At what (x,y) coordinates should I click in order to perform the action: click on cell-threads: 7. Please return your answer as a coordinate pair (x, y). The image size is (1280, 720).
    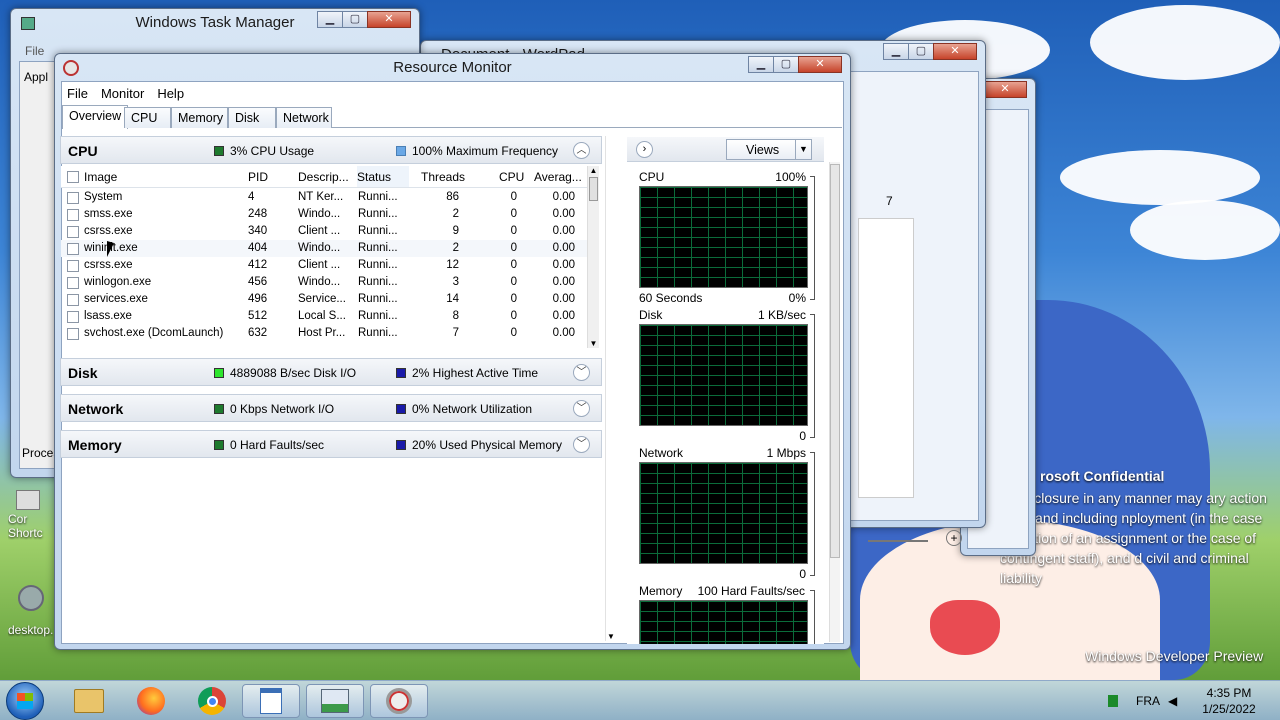
    Looking at the image, I should click on (455, 333).